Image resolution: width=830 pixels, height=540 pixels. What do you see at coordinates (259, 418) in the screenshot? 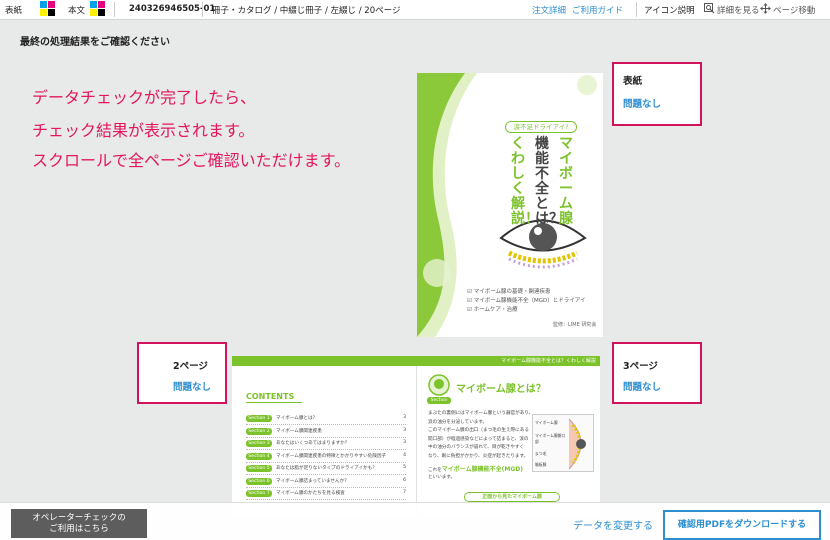
I see `section-tag: Section 1` at bounding box center [259, 418].